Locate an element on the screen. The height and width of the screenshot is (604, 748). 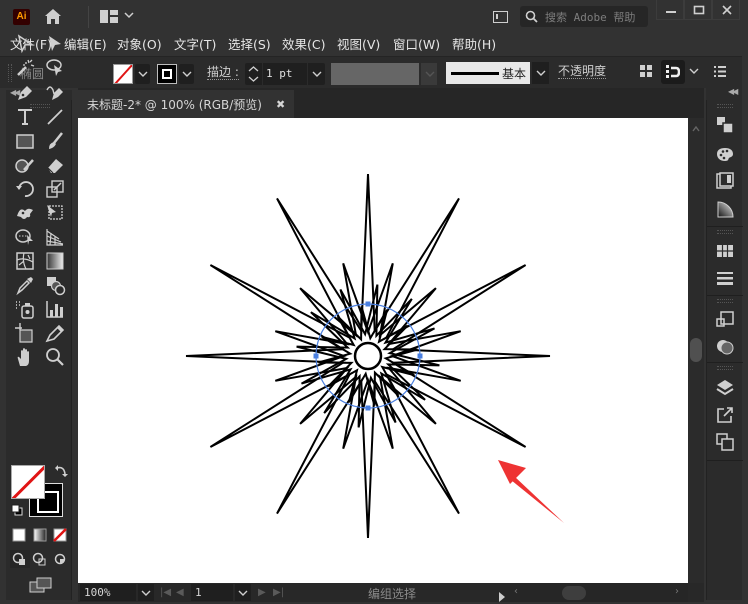
stroke-swatch is located at coordinates (167, 74).